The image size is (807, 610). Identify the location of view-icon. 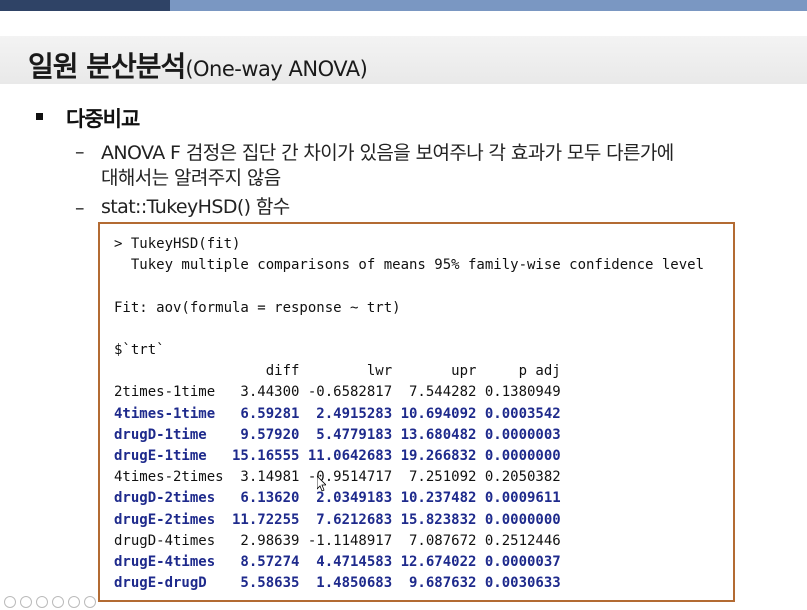
(58, 601).